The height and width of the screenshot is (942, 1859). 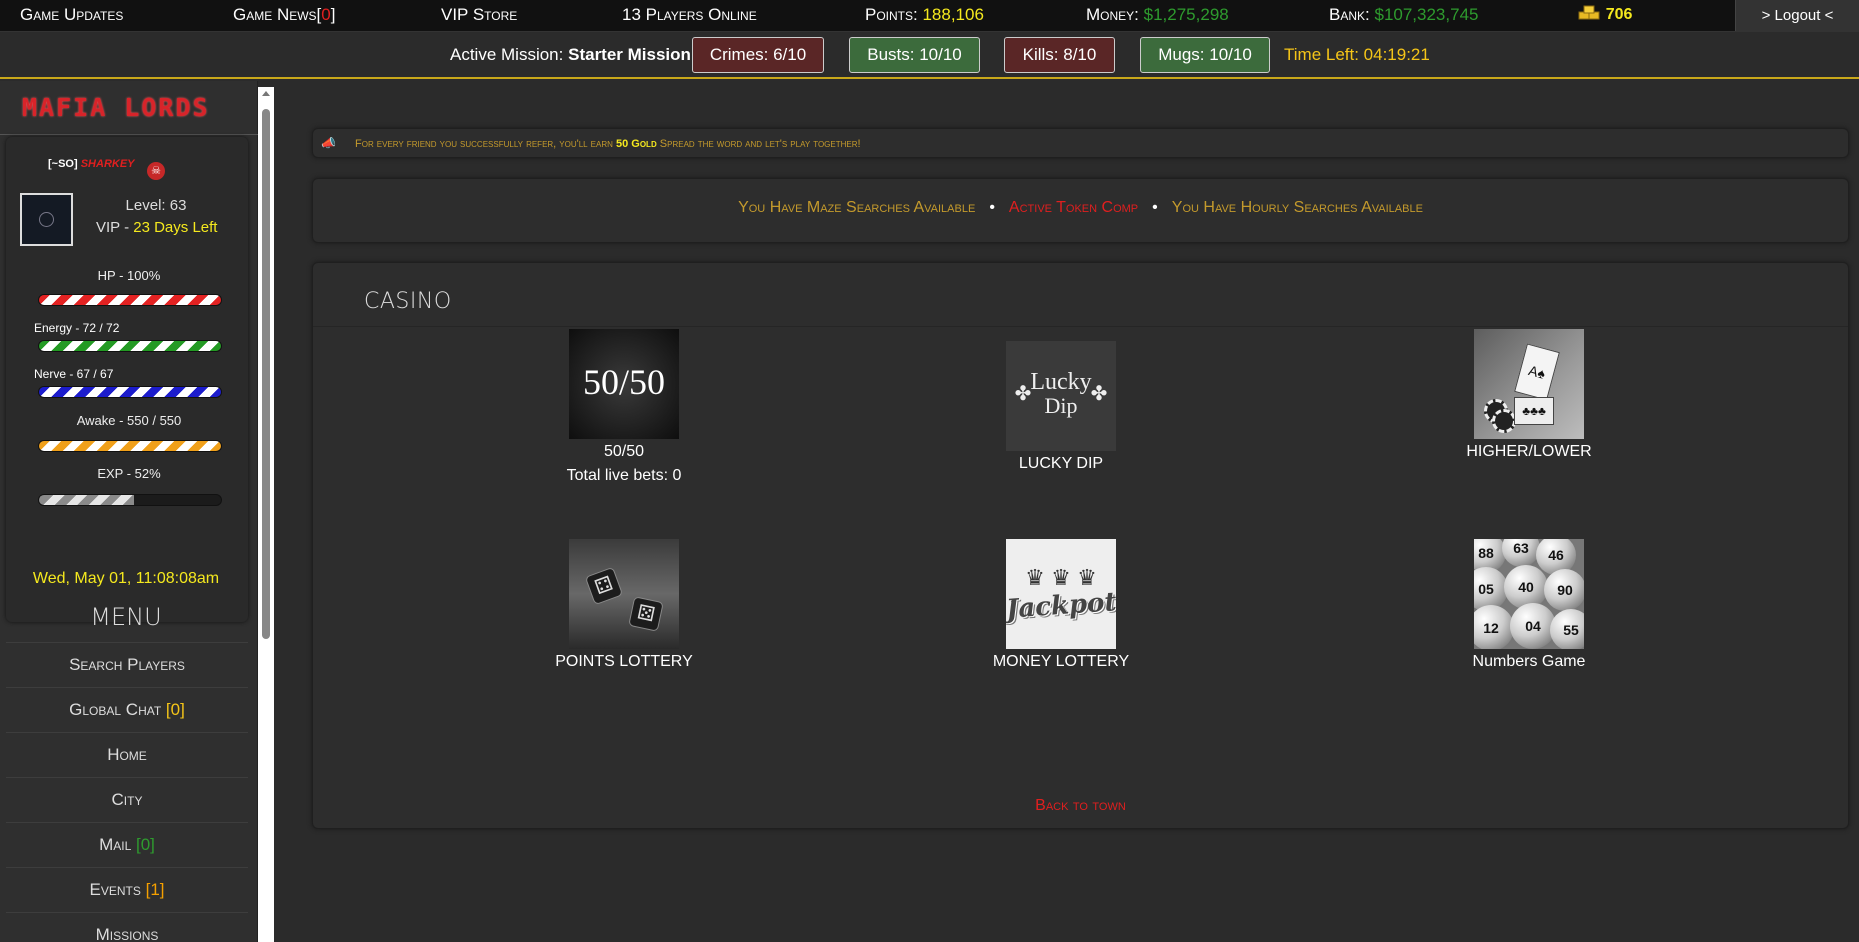 What do you see at coordinates (127, 754) in the screenshot?
I see `menu-item-home: Home` at bounding box center [127, 754].